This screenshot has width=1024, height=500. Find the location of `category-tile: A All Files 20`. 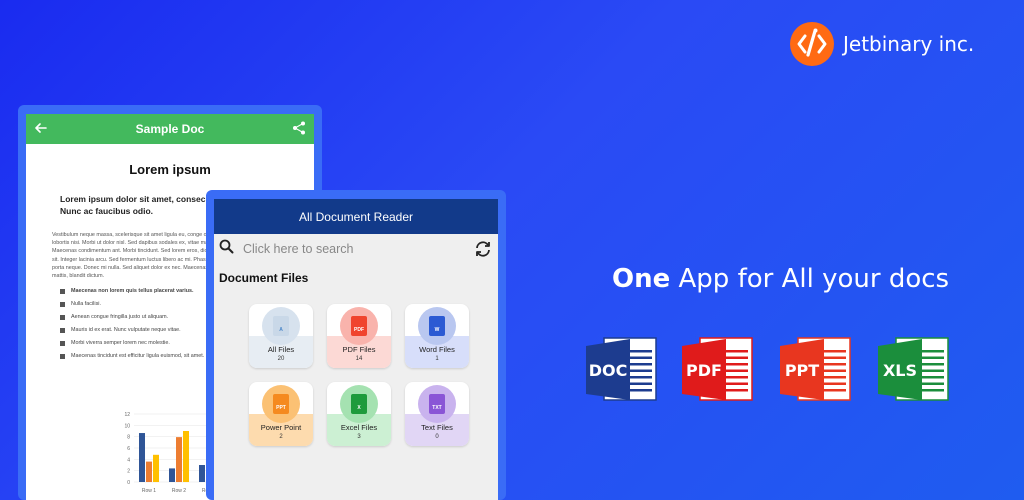

category-tile: A All Files 20 is located at coordinates (281, 336).